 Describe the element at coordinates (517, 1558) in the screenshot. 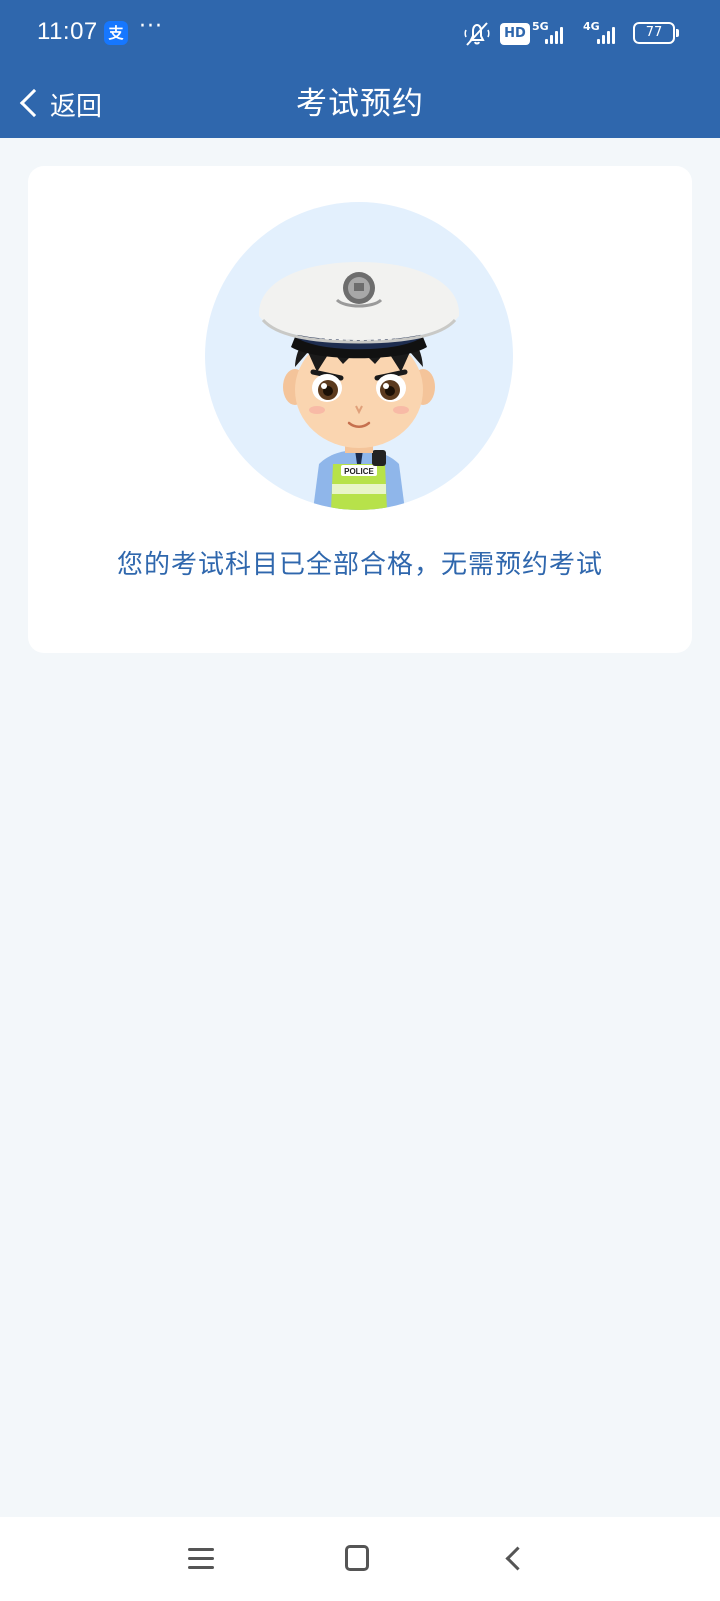

I see `back-icon` at that location.